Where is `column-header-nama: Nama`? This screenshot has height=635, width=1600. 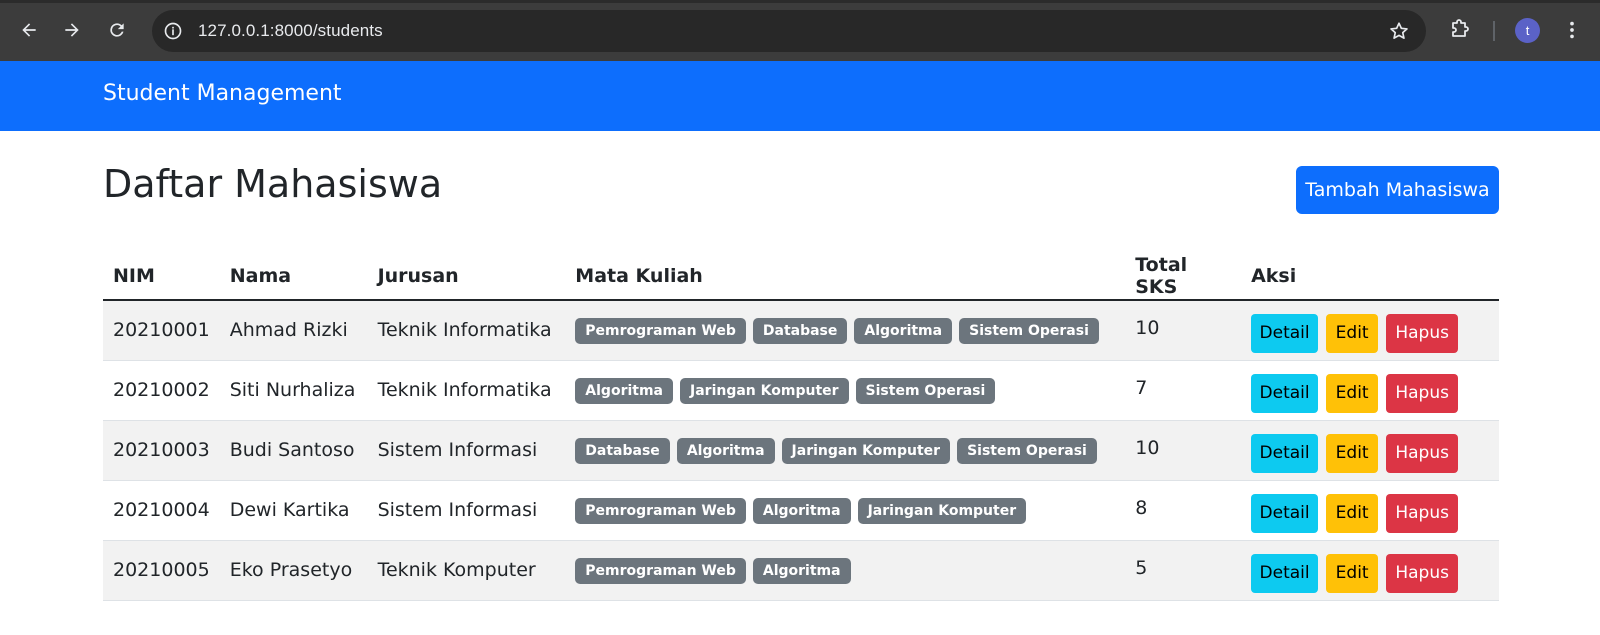
column-header-nama: Nama is located at coordinates (293, 276).